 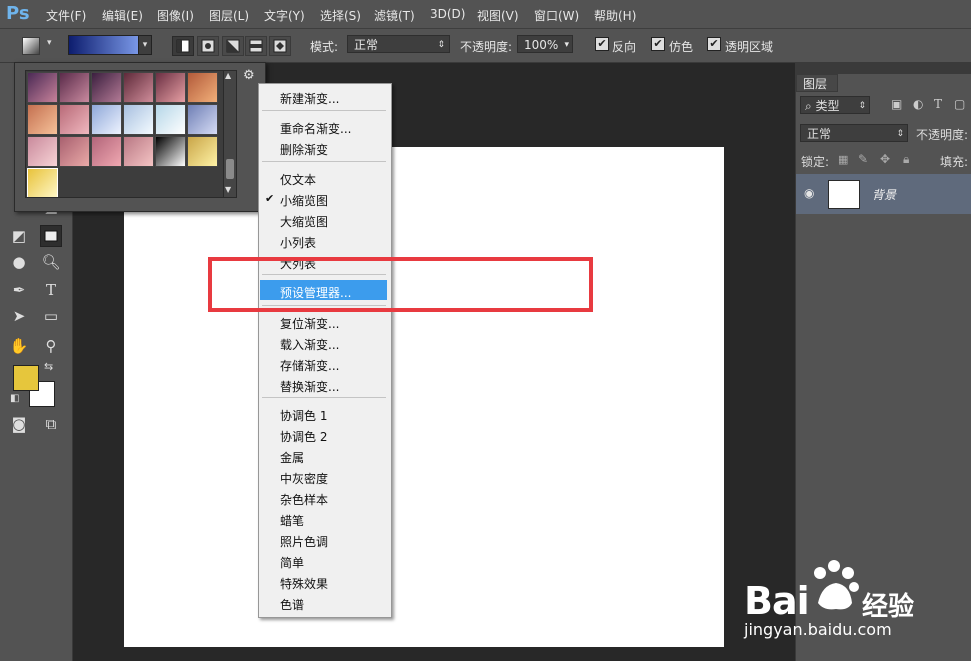 What do you see at coordinates (863, 159) in the screenshot?
I see `lock-brush-icon: ✎` at bounding box center [863, 159].